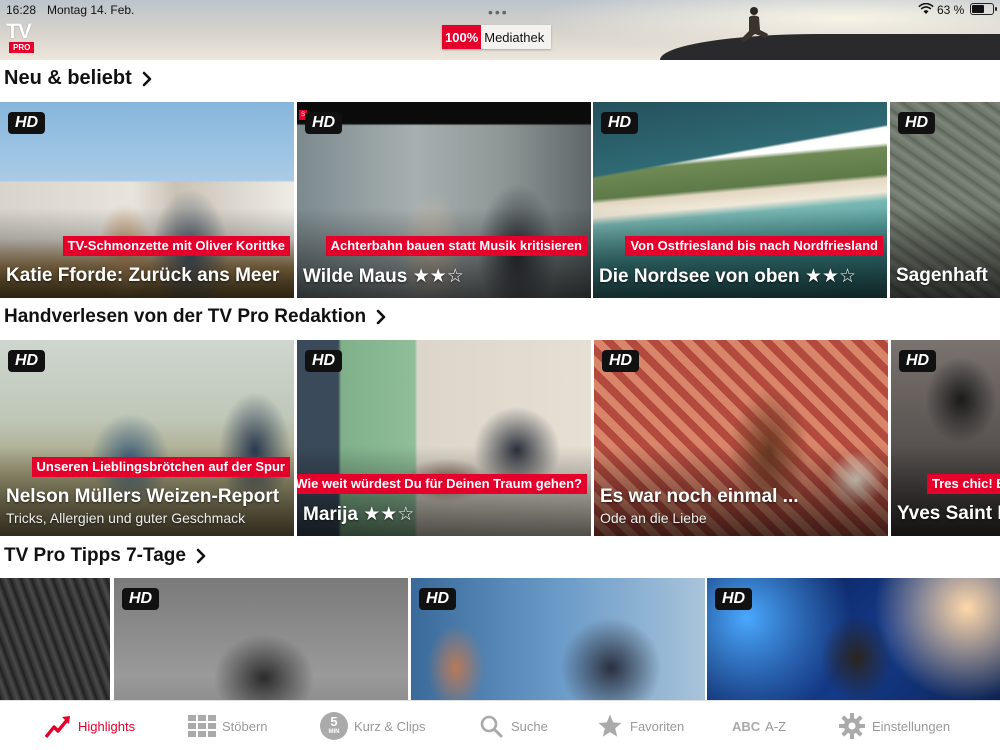 Image resolution: width=1000 pixels, height=750 pixels. Describe the element at coordinates (462, 37) in the screenshot. I see `mediathek-badge: 100%` at that location.